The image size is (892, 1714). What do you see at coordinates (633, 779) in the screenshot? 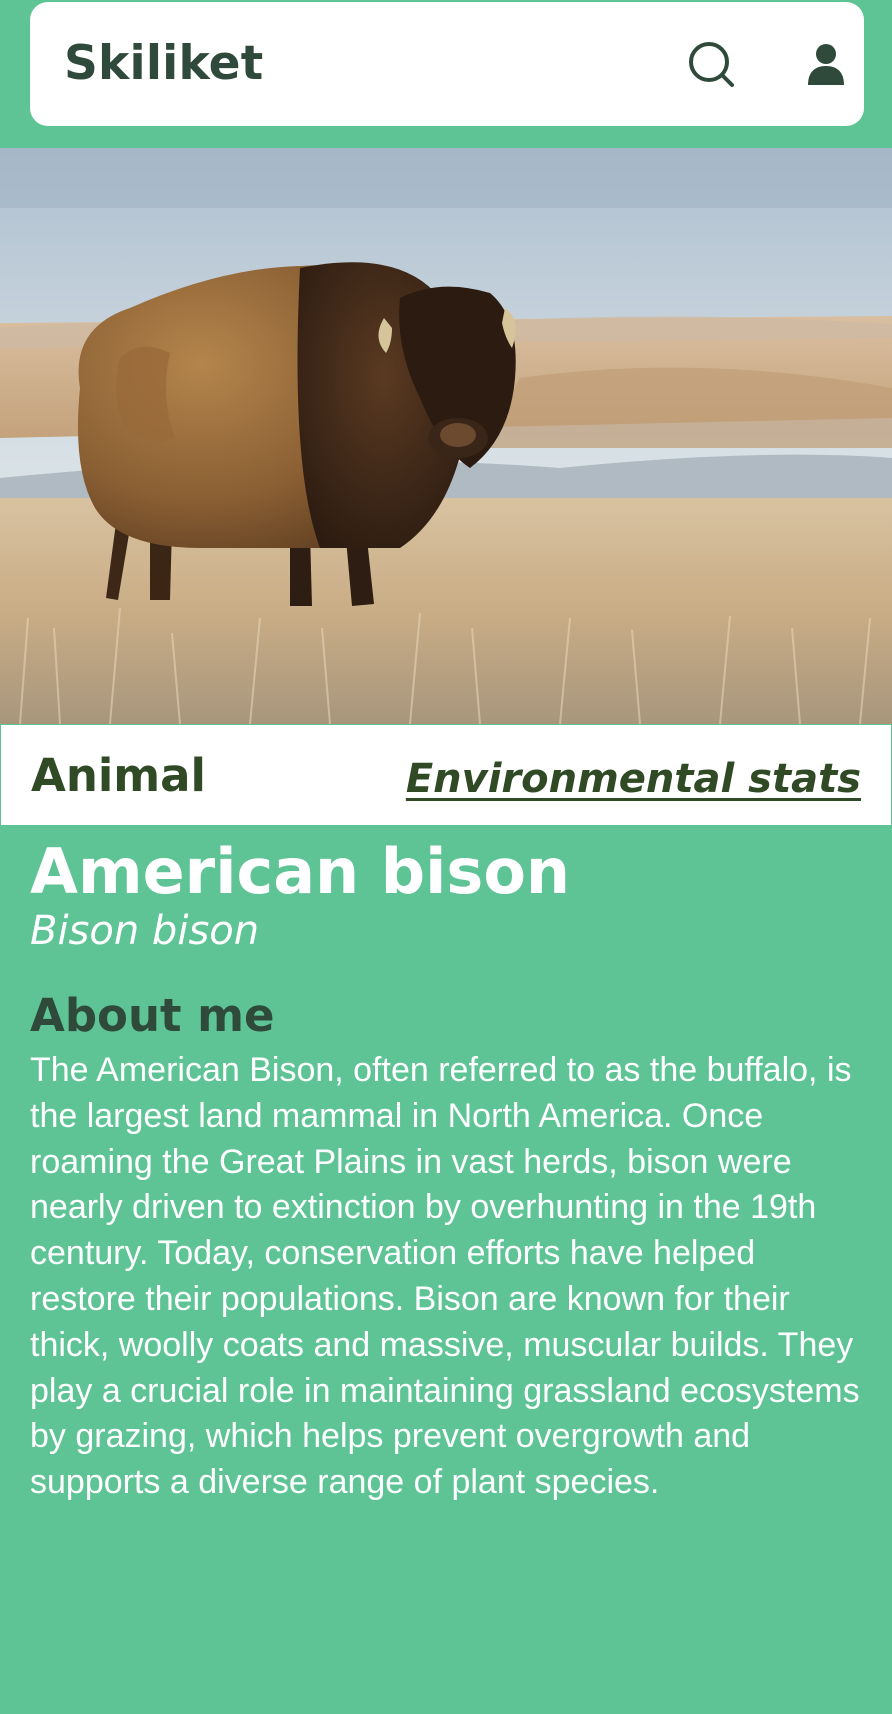
I see `environmental-stats-link: Environmental stats` at bounding box center [633, 779].